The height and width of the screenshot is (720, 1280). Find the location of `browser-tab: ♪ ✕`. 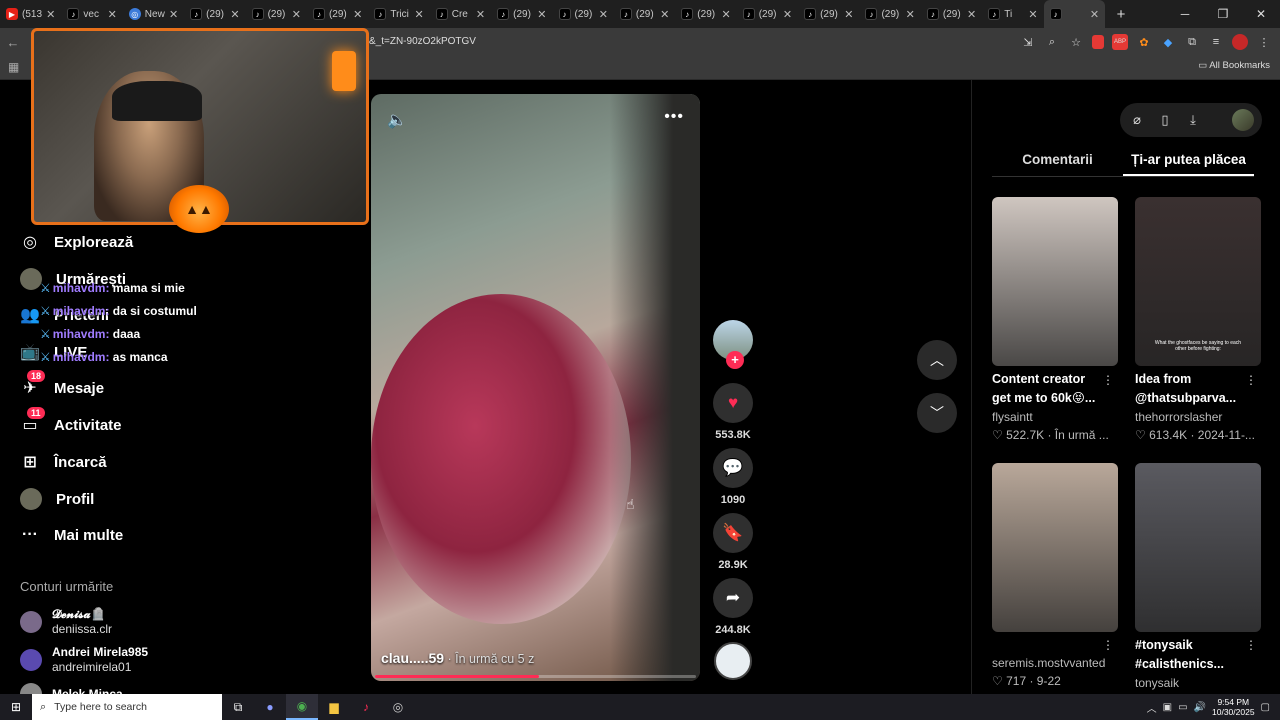

browser-tab: ♪ ✕ is located at coordinates (1074, 14).